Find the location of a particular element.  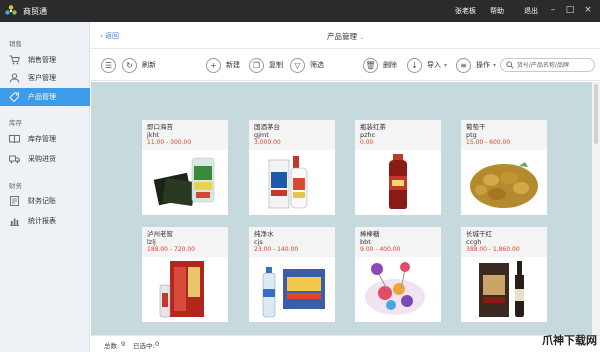

sidebar-item-reports: 统计报表 is located at coordinates (45, 221).